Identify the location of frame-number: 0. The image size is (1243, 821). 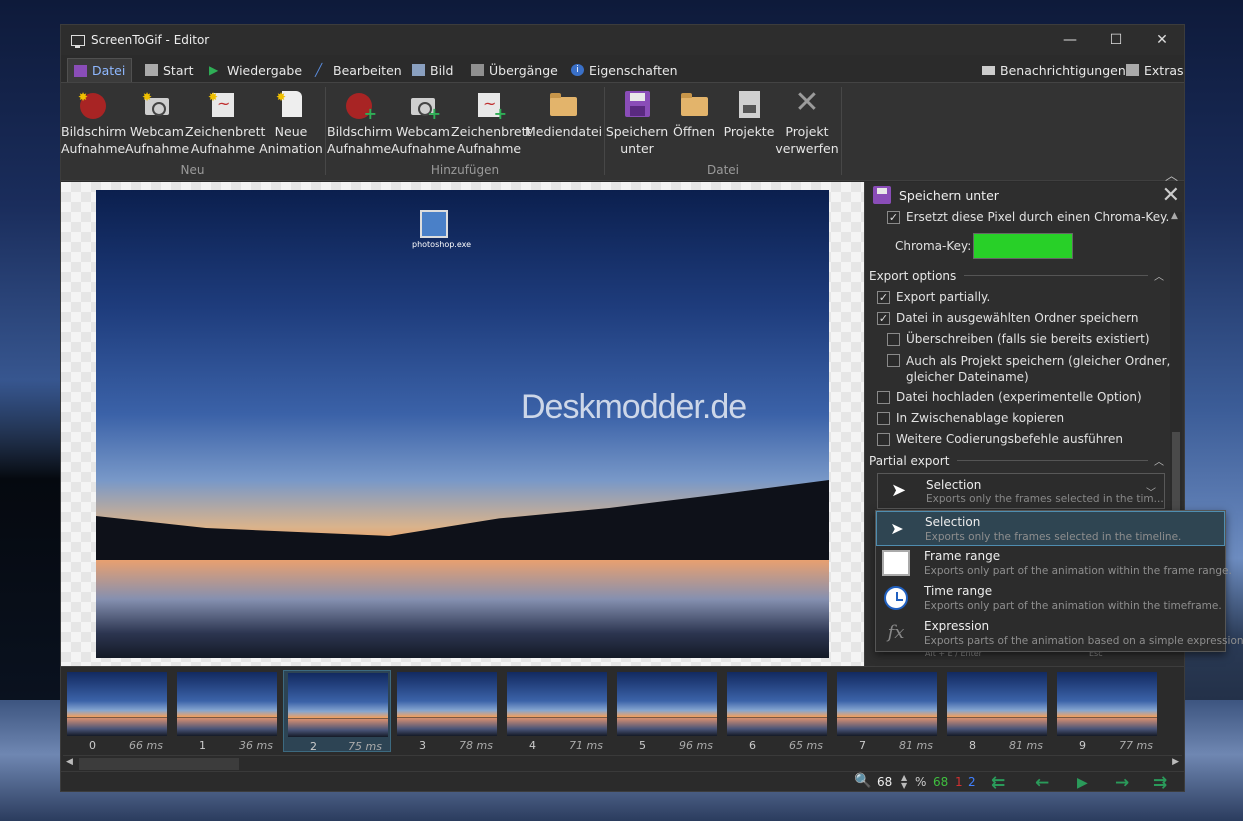
(92, 745).